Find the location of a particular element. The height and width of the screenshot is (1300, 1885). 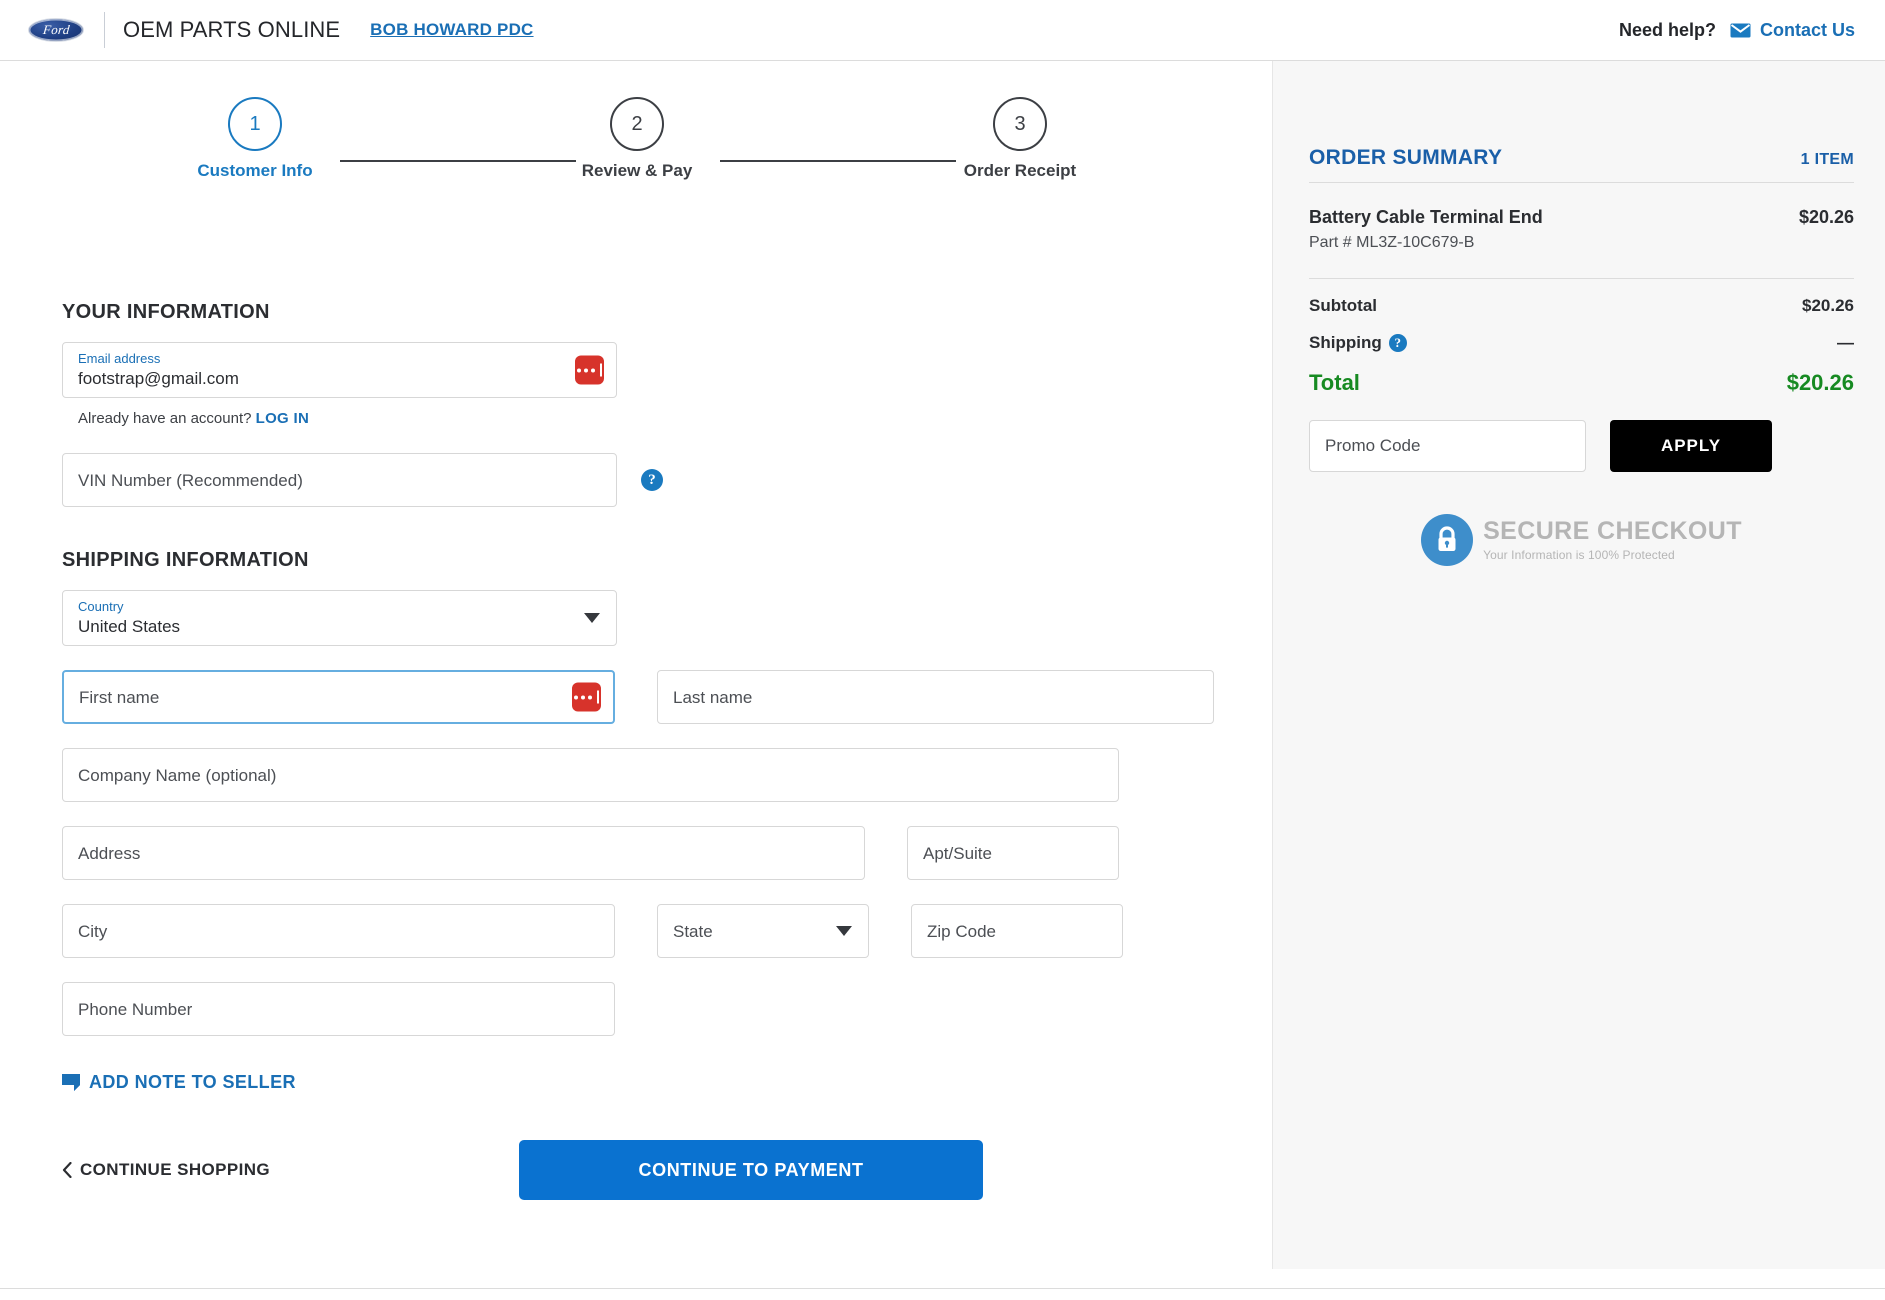

promo-code-input: Promo Code is located at coordinates (1447, 446).